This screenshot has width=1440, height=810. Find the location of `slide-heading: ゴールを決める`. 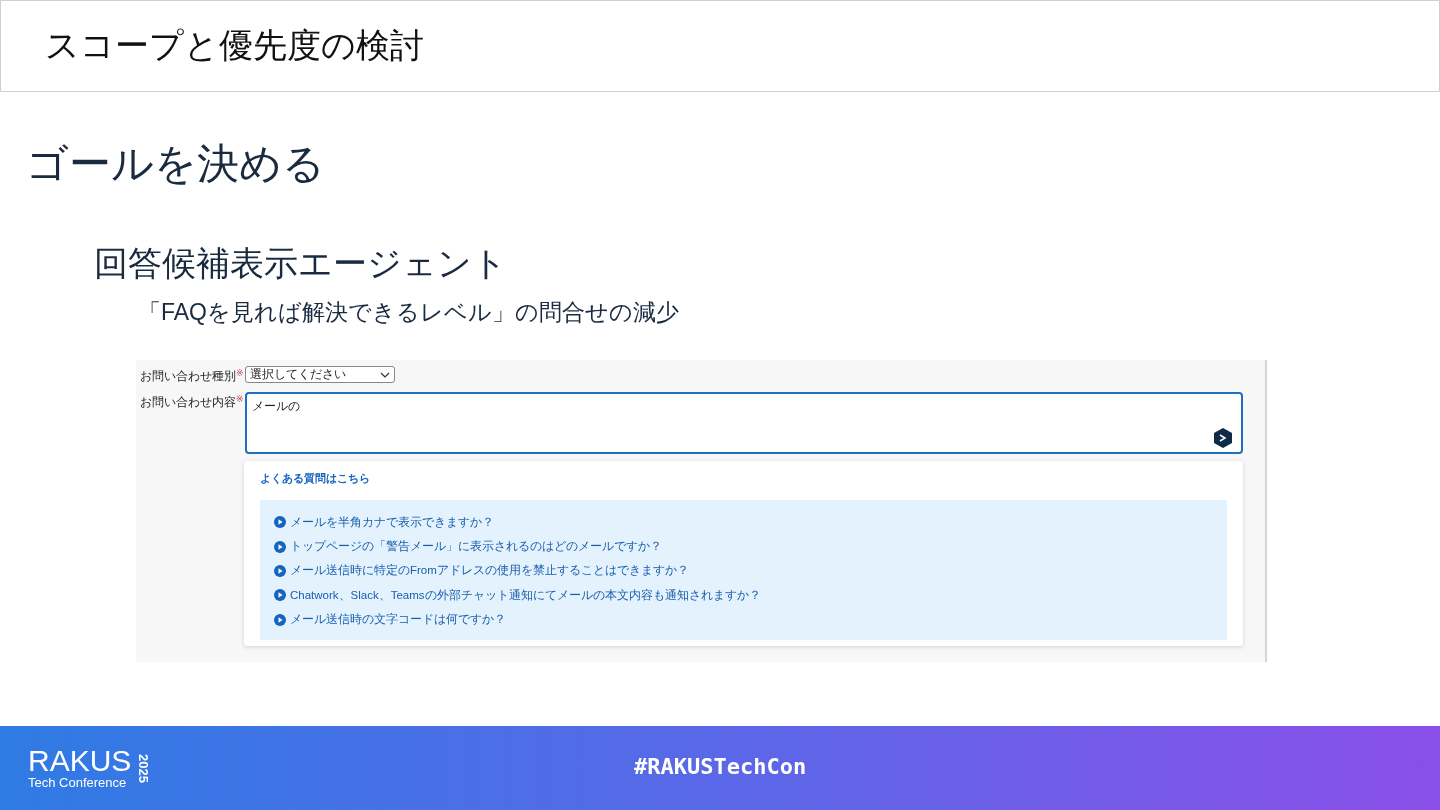

slide-heading: ゴールを決める is located at coordinates (176, 164).